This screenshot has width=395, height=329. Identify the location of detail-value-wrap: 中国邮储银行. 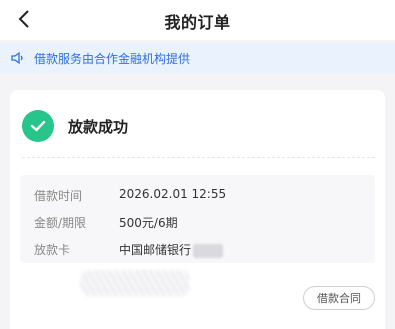
(171, 249).